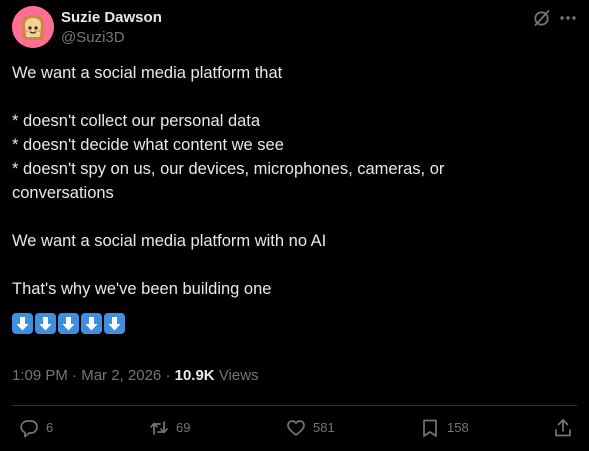 This screenshot has width=589, height=451. I want to click on post-date: Mar 2, 2026, so click(121, 375).